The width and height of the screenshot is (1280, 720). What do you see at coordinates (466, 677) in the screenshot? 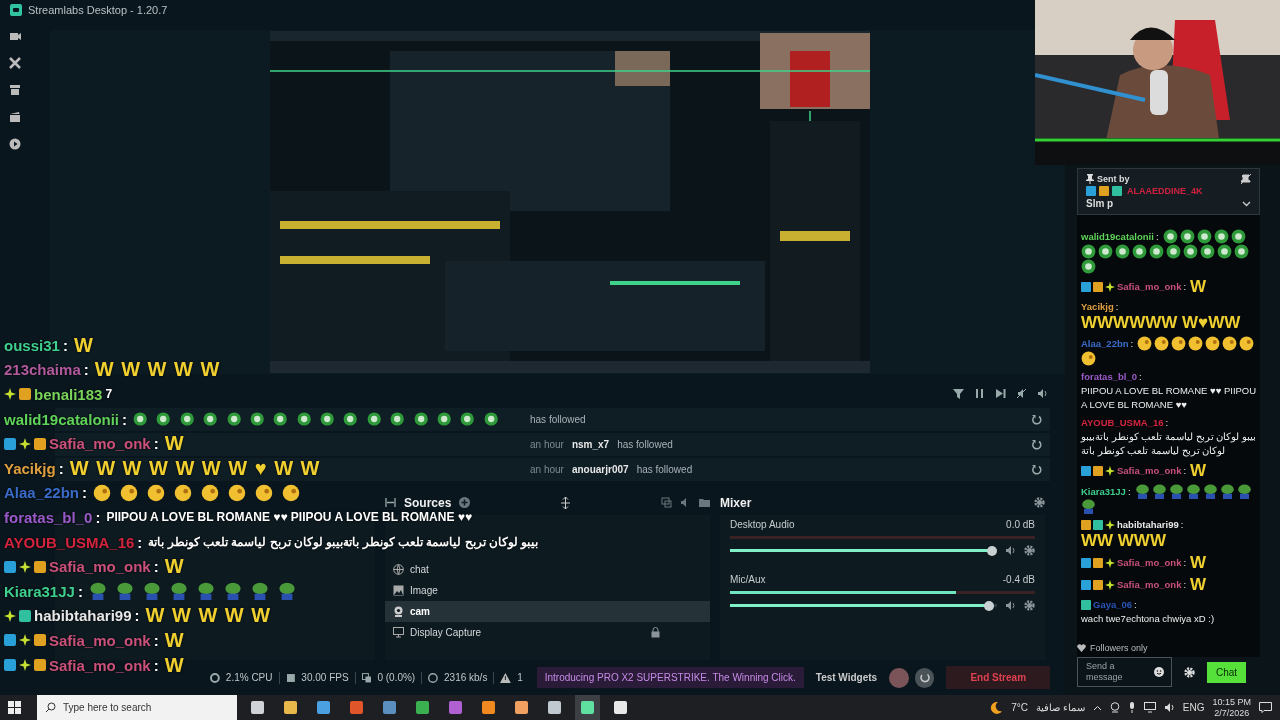
I see `bitrate-reading: 2316 kb/s` at bounding box center [466, 677].